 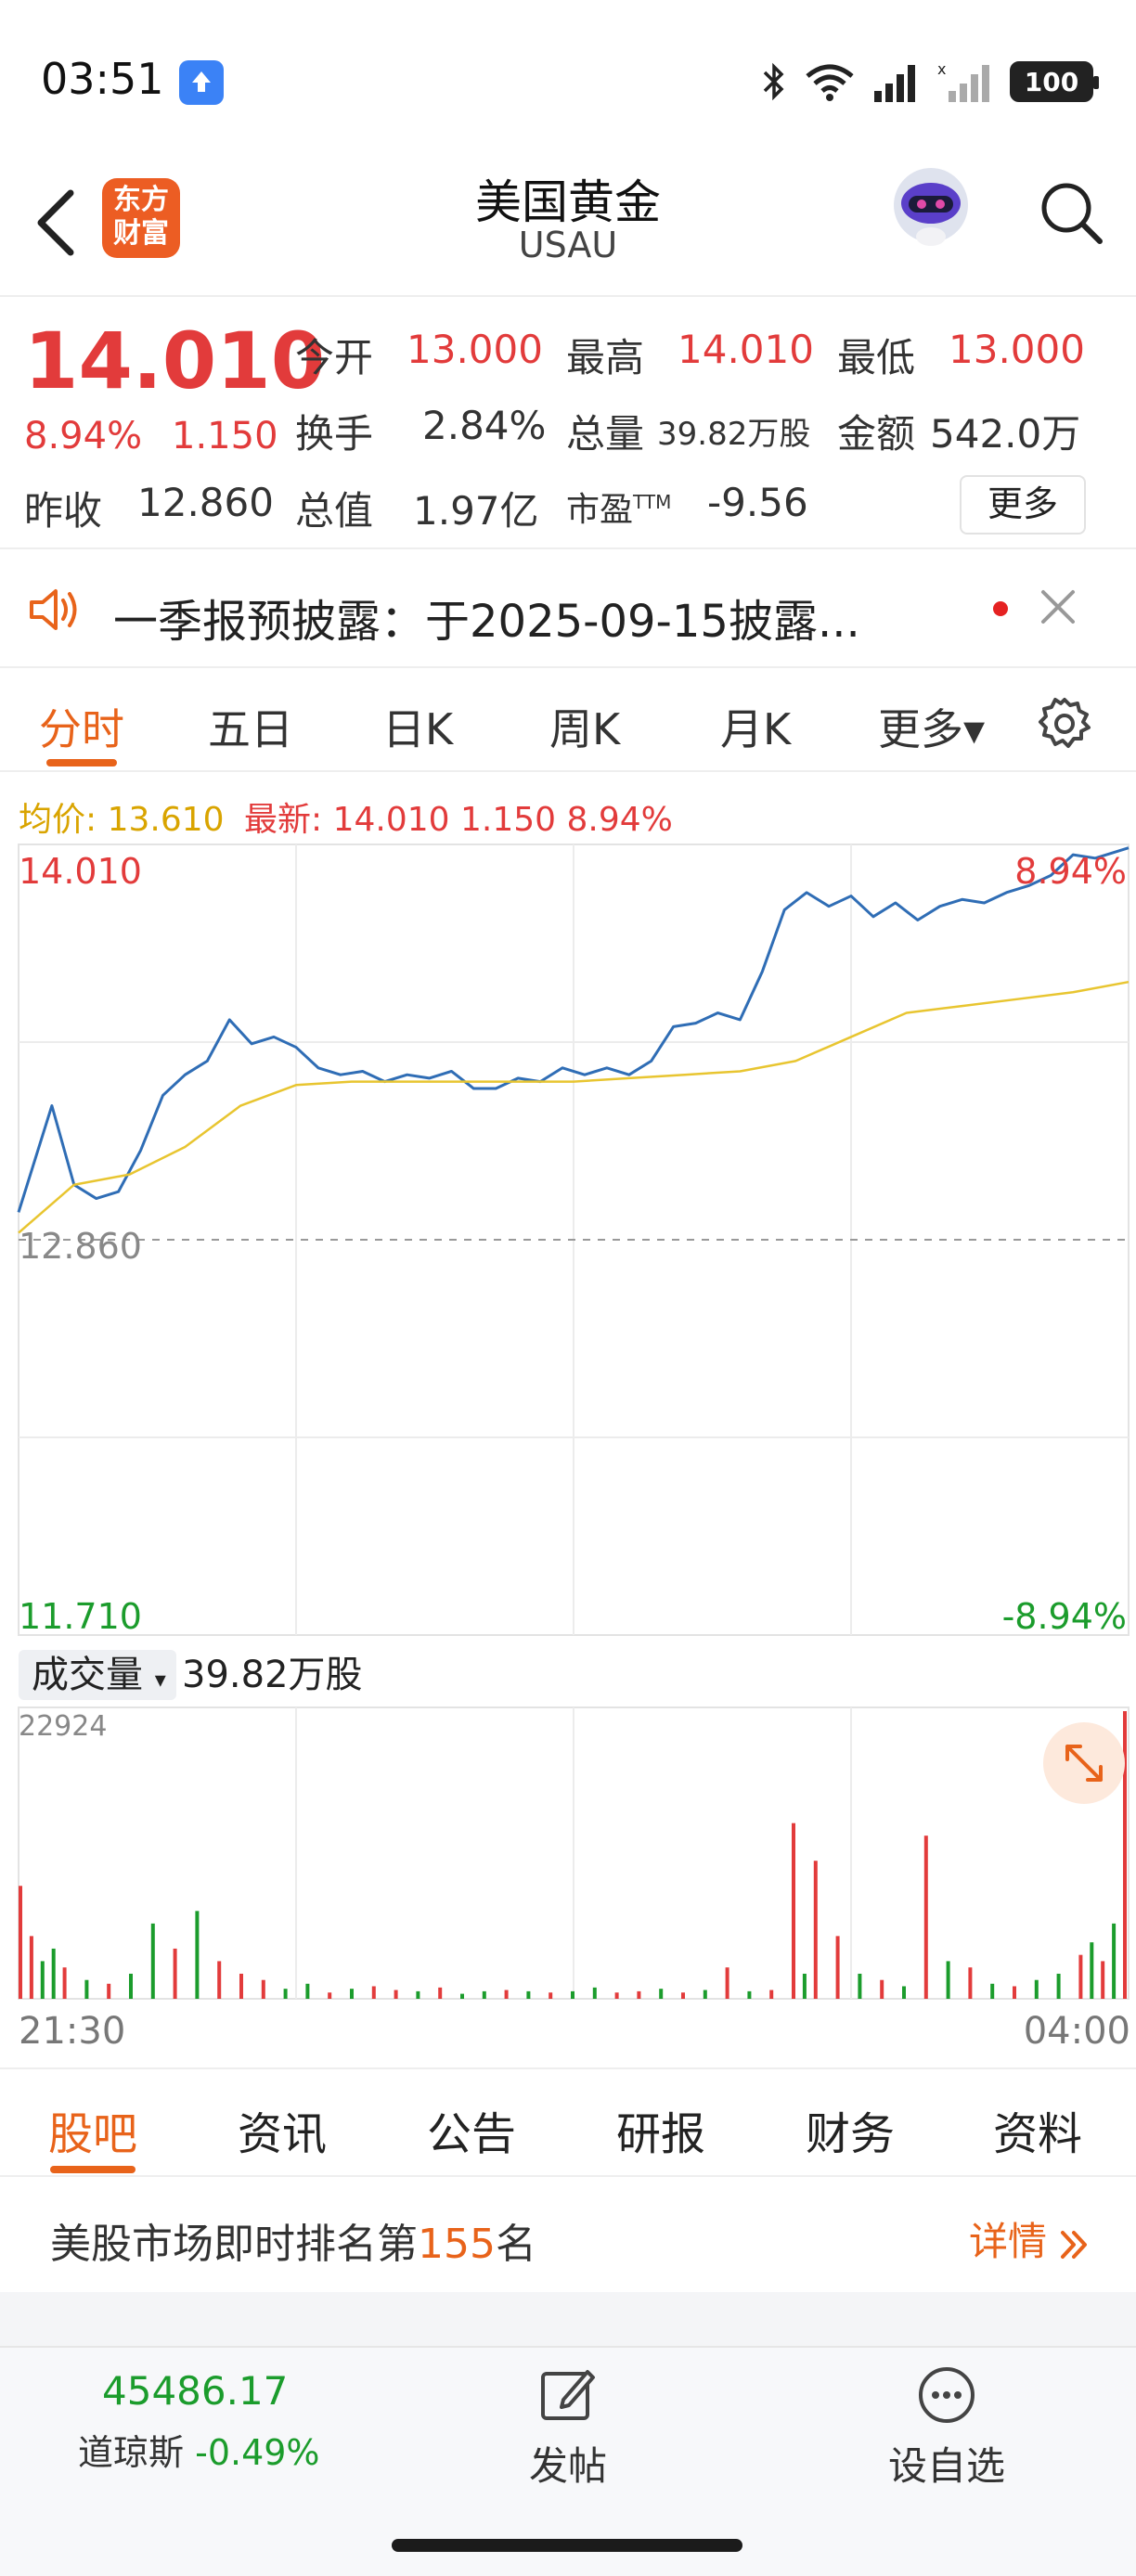 I want to click on tab-daily-k: 日K, so click(x=417, y=727).